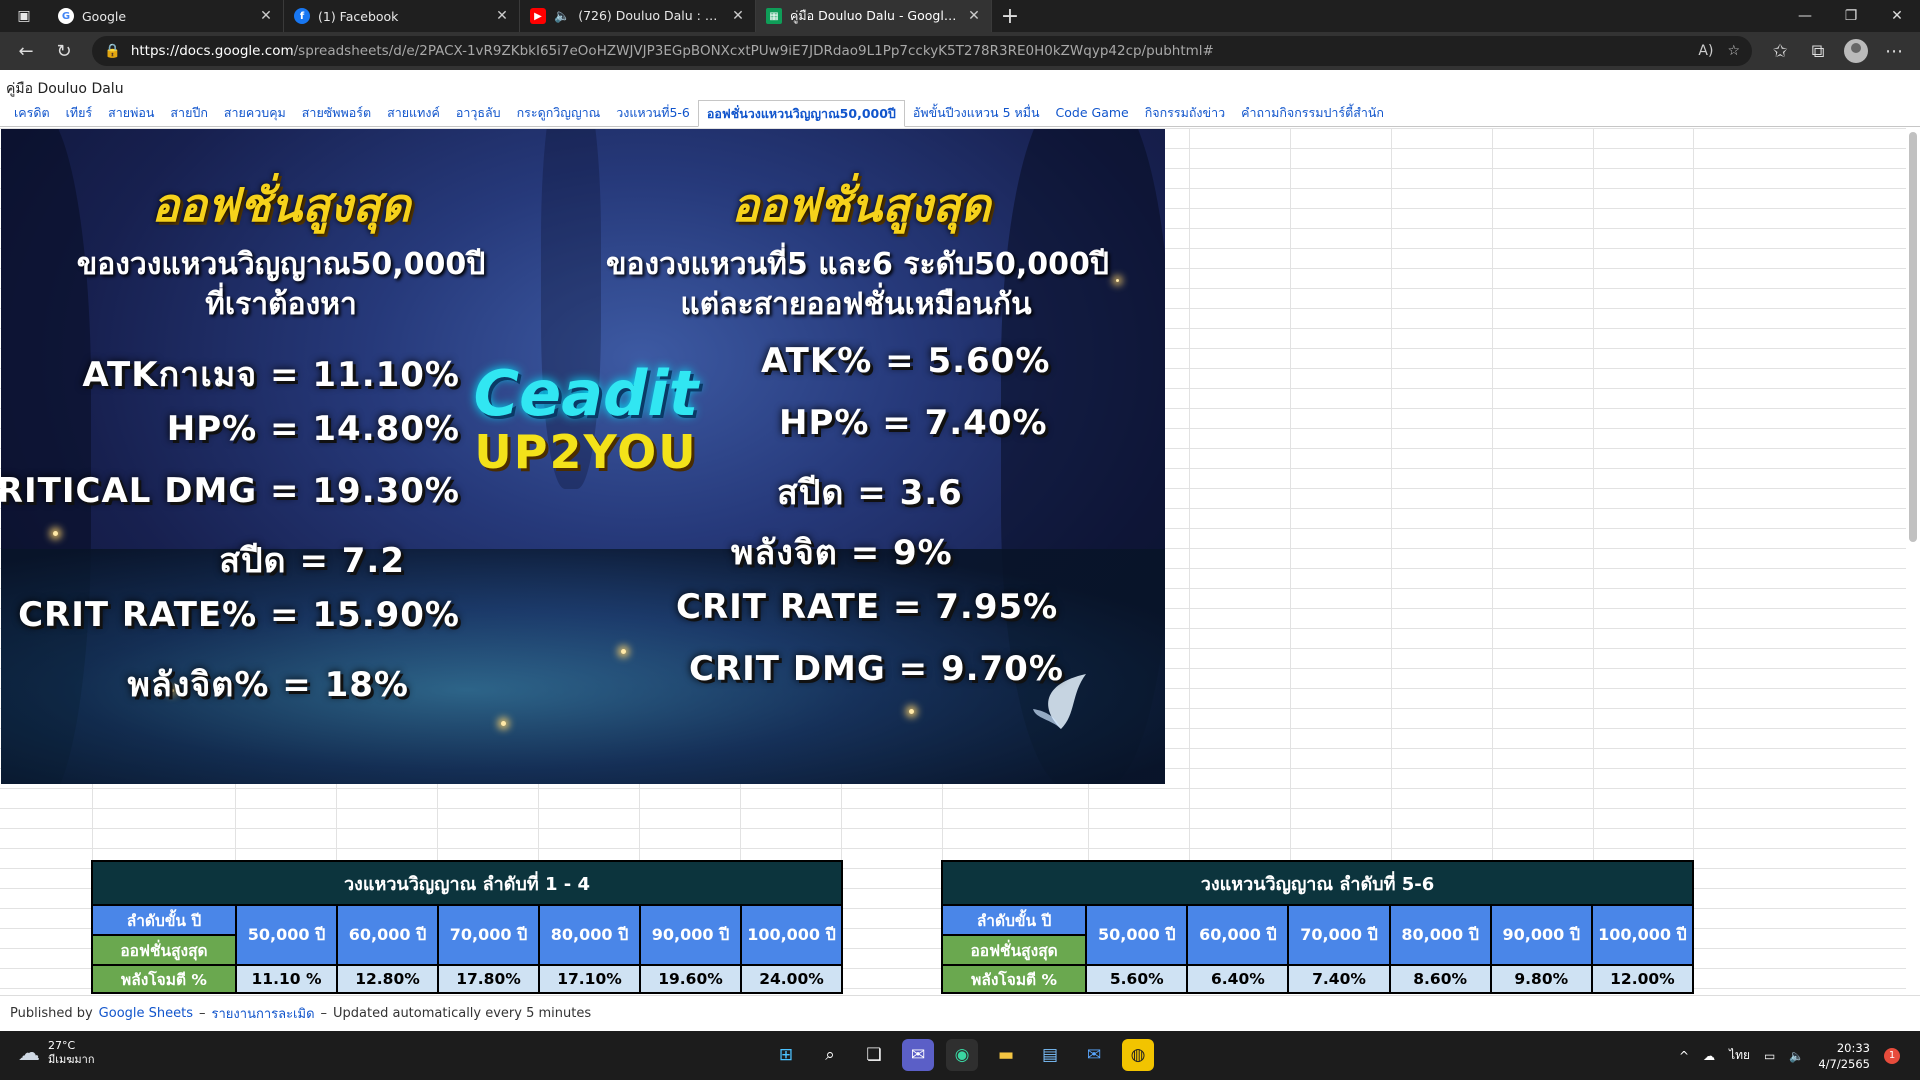  Describe the element at coordinates (962, 1055) in the screenshot. I see `edge-icon: ◉` at that location.